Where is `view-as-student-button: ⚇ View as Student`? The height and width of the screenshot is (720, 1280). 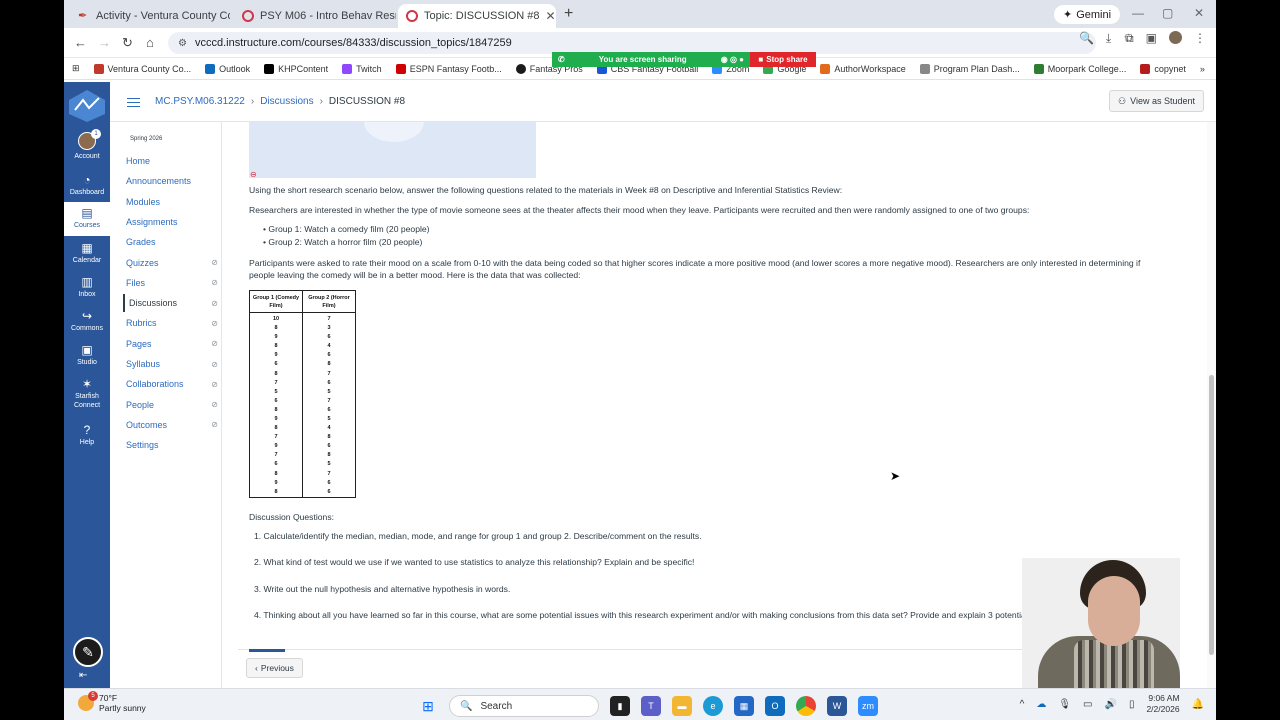
view-as-student-button: ⚇ View as Student is located at coordinates (1156, 101).